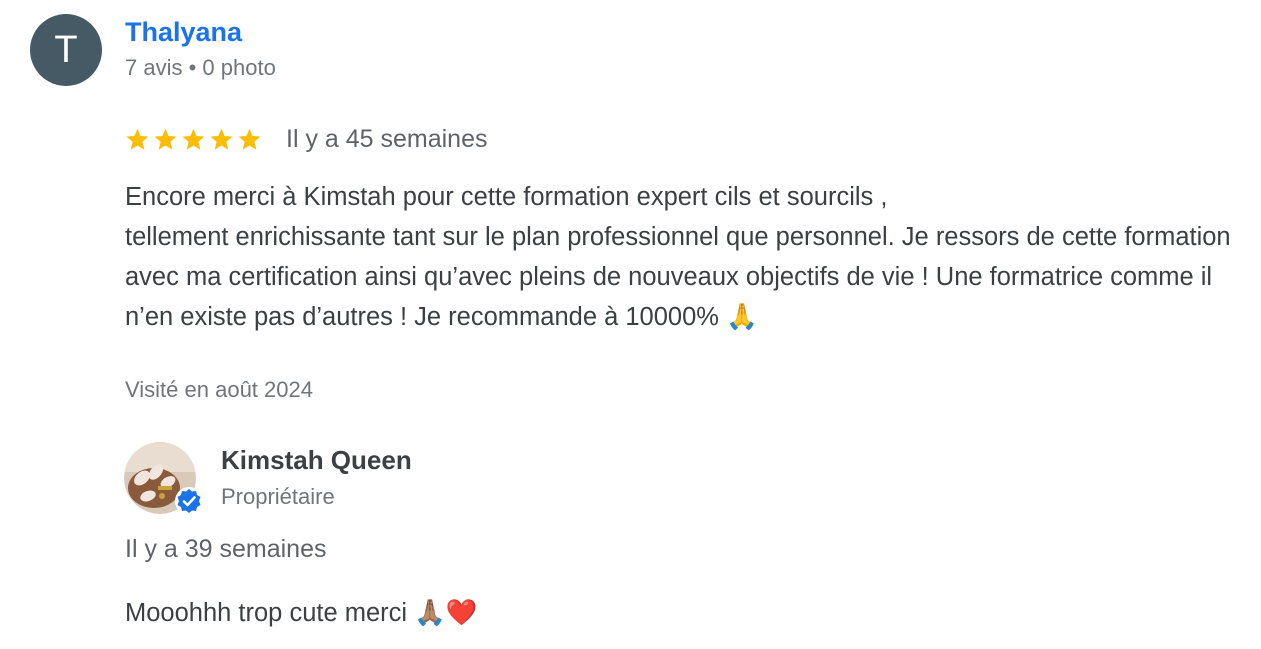 Image resolution: width=1261 pixels, height=649 pixels. I want to click on owner-reply-header: Kimstah Queen Propriétaire, so click(268, 478).